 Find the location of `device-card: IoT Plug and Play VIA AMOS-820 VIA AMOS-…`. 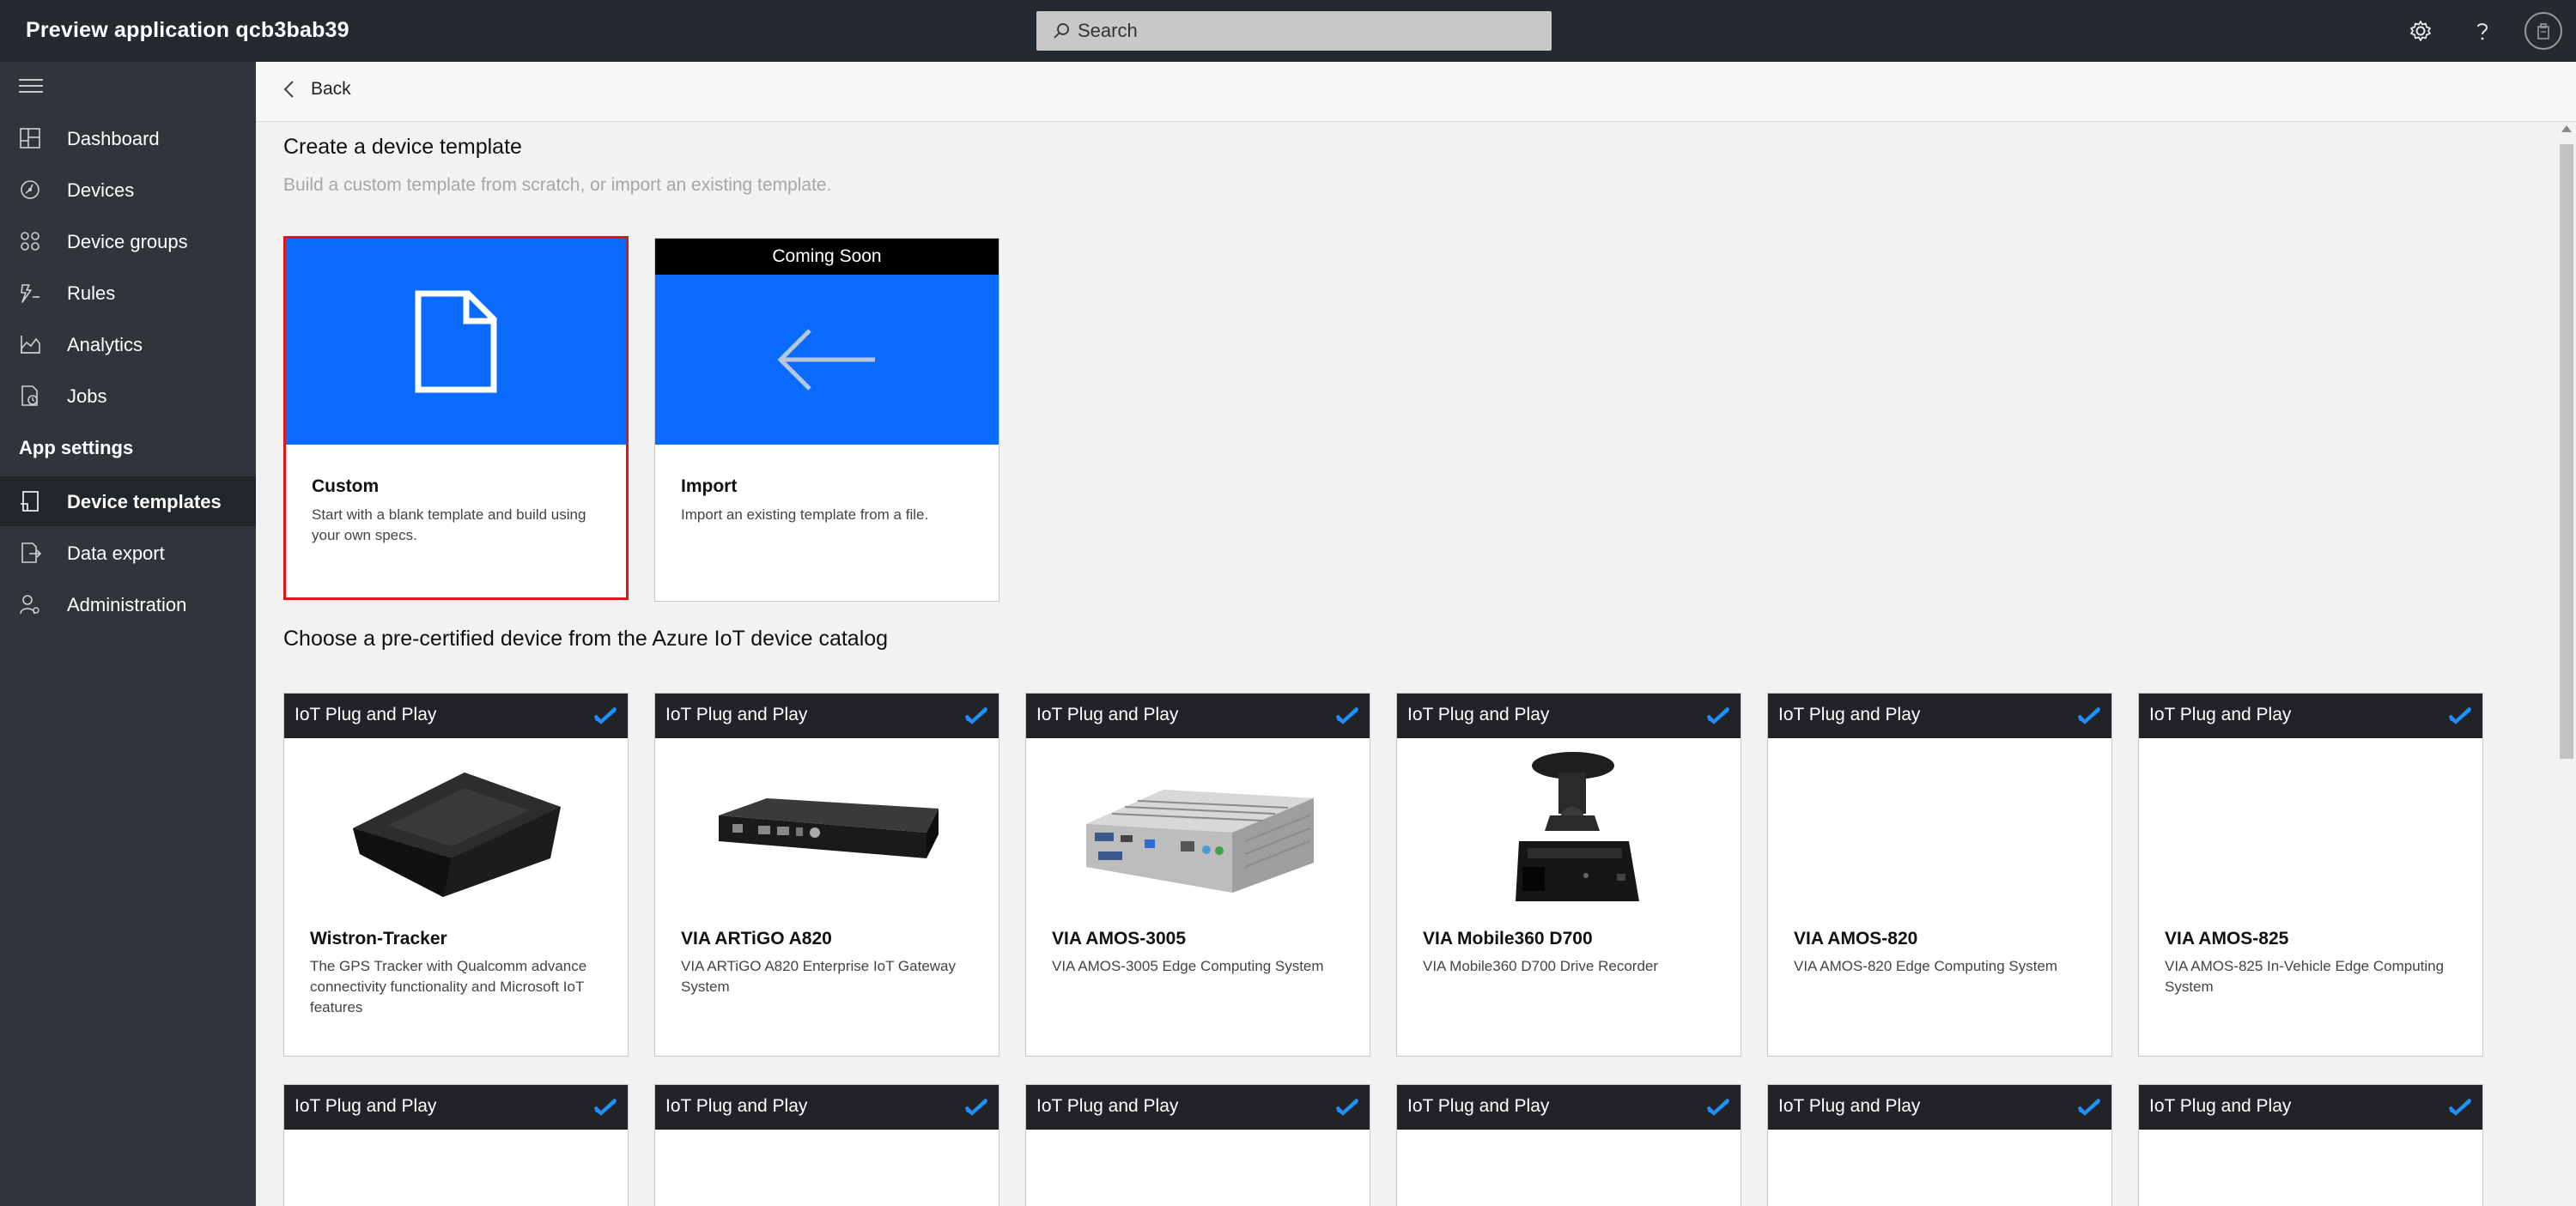

device-card: IoT Plug and Play VIA AMOS-820 VIA AMOS-… is located at coordinates (1939, 875).